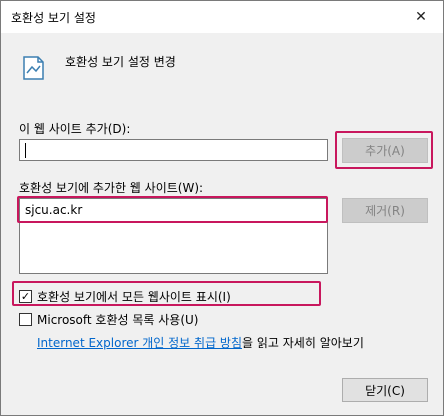  Describe the element at coordinates (303, 343) in the screenshot. I see `privacy-suffix: 을 읽고 자세히 알아보기` at that location.